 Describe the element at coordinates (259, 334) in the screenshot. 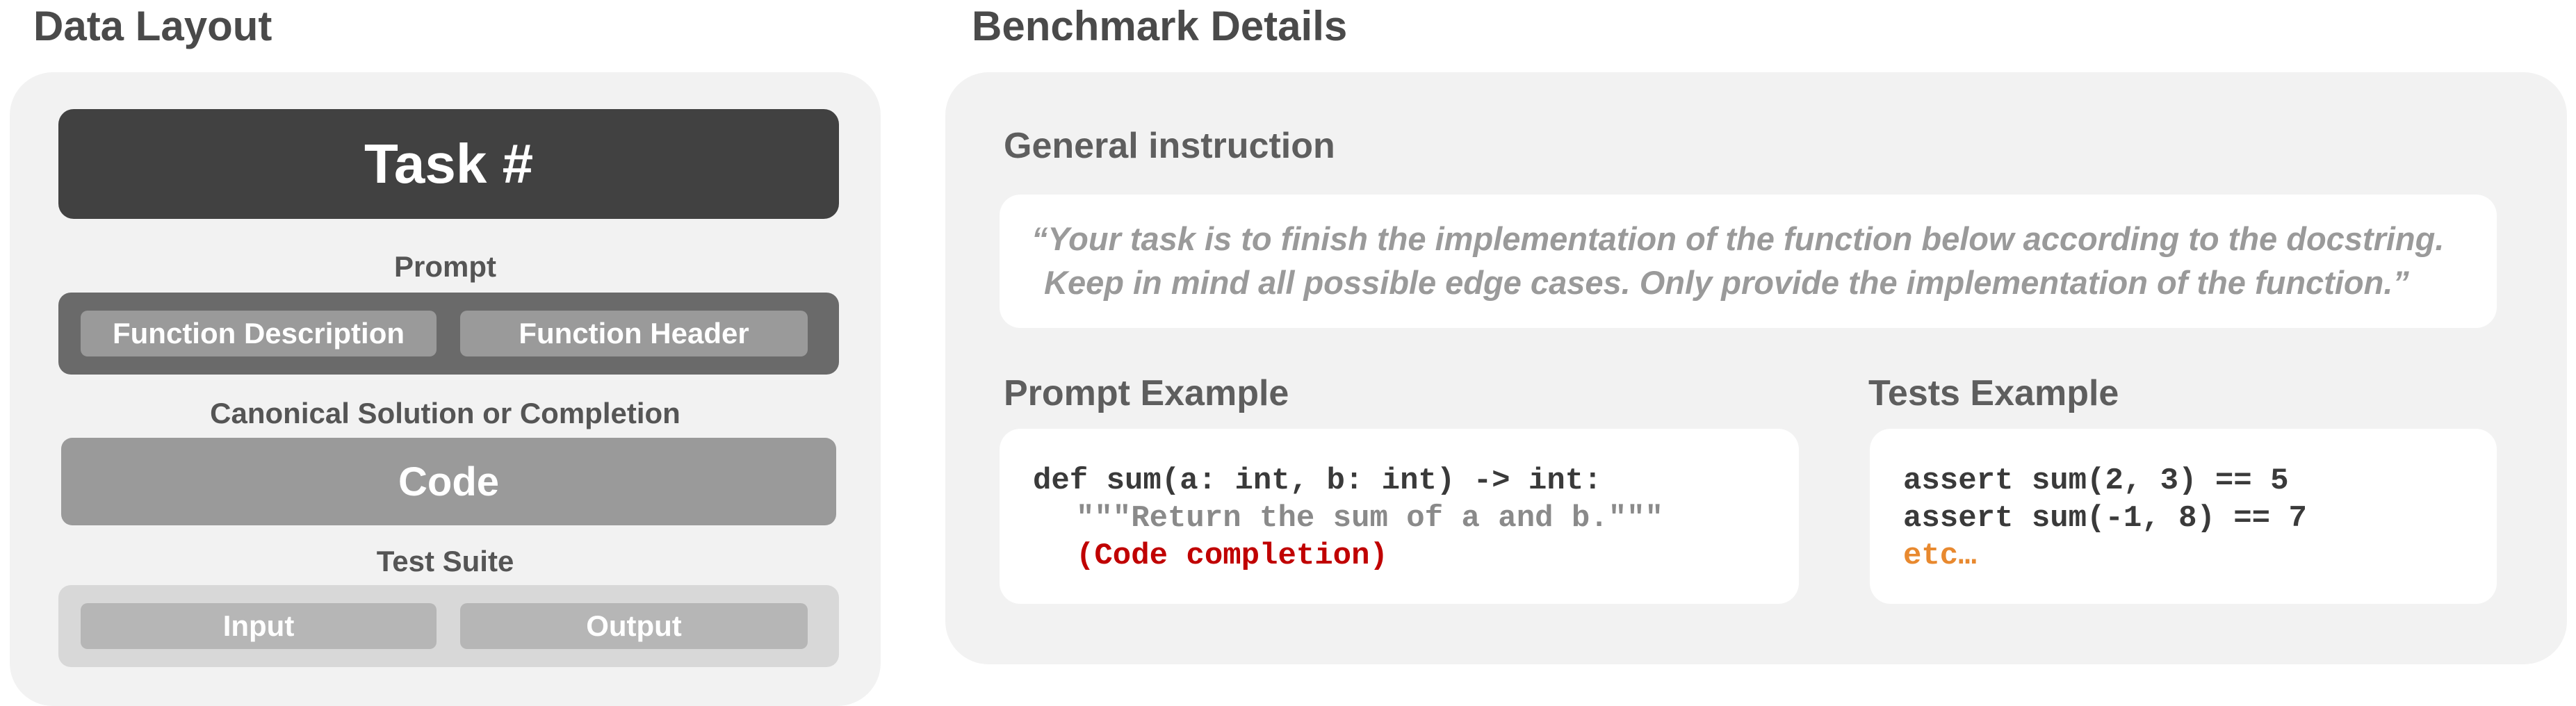

I see `function-description-pill: Function Description` at that location.